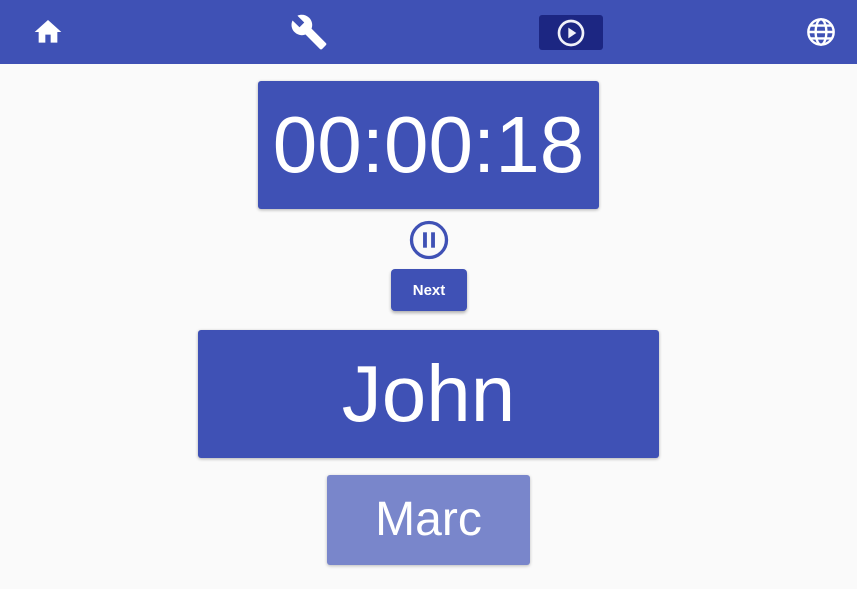 This screenshot has width=857, height=589. I want to click on language-button, so click(821, 32).